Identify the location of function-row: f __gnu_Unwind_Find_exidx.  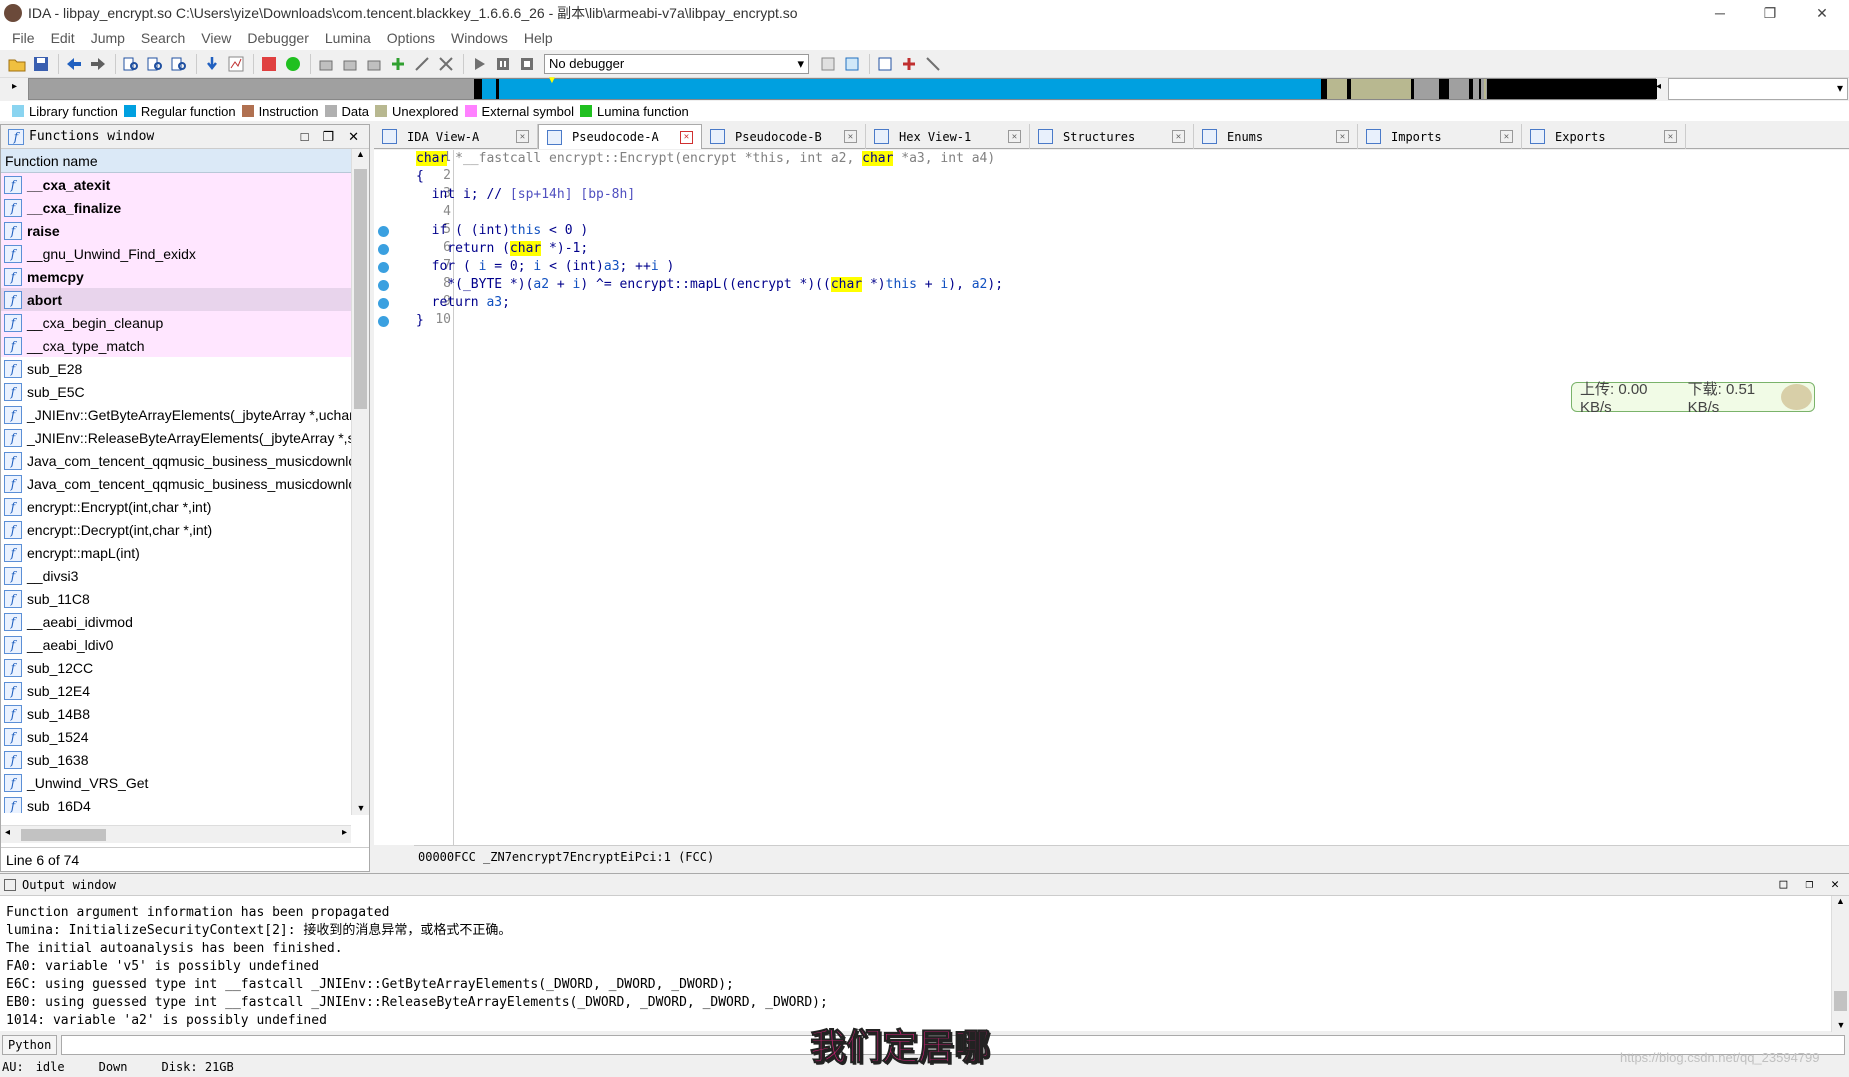
(176, 253).